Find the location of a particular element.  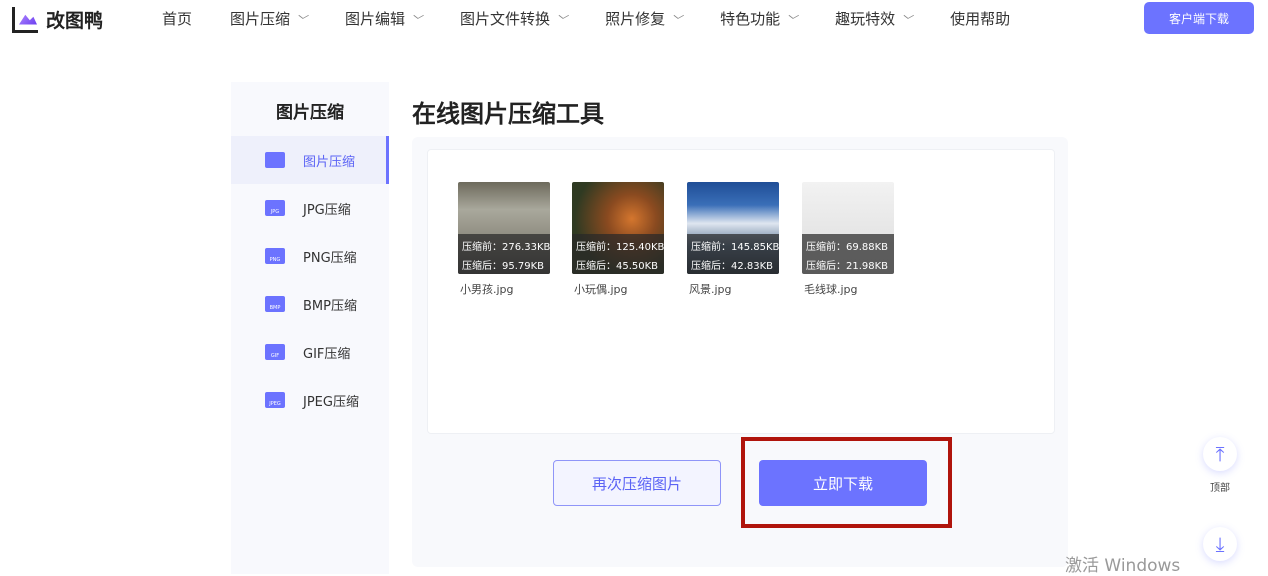

nav-home: 首页 is located at coordinates (177, 18).